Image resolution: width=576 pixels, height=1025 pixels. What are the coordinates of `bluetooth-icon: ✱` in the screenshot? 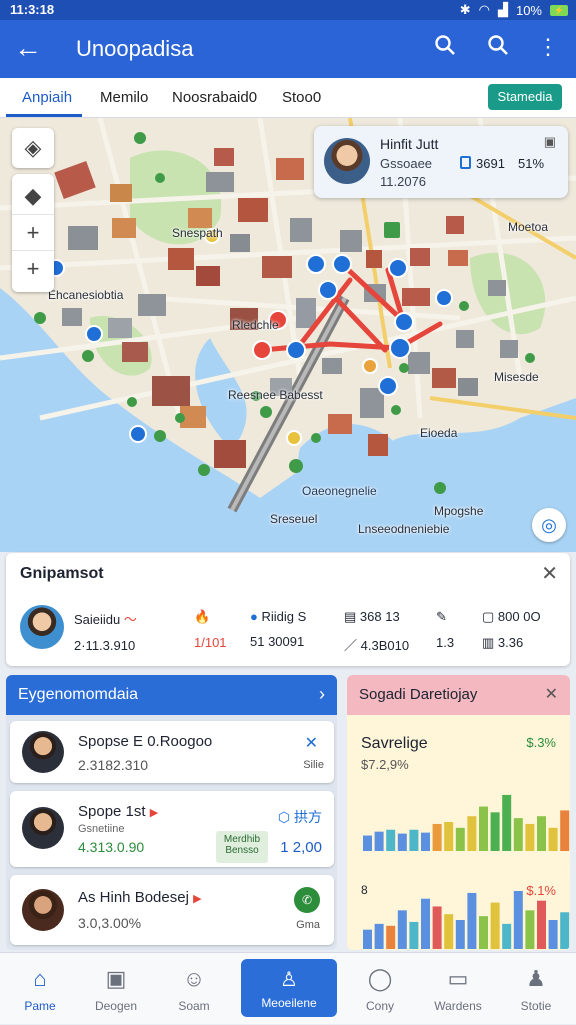 It's located at (465, 9).